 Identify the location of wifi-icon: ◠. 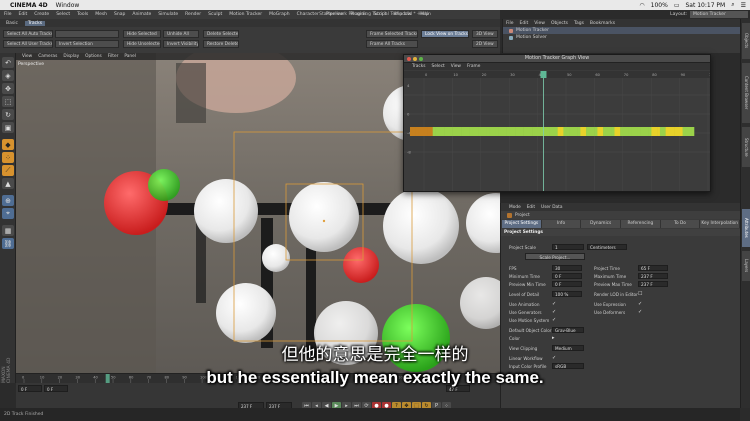
(641, 5).